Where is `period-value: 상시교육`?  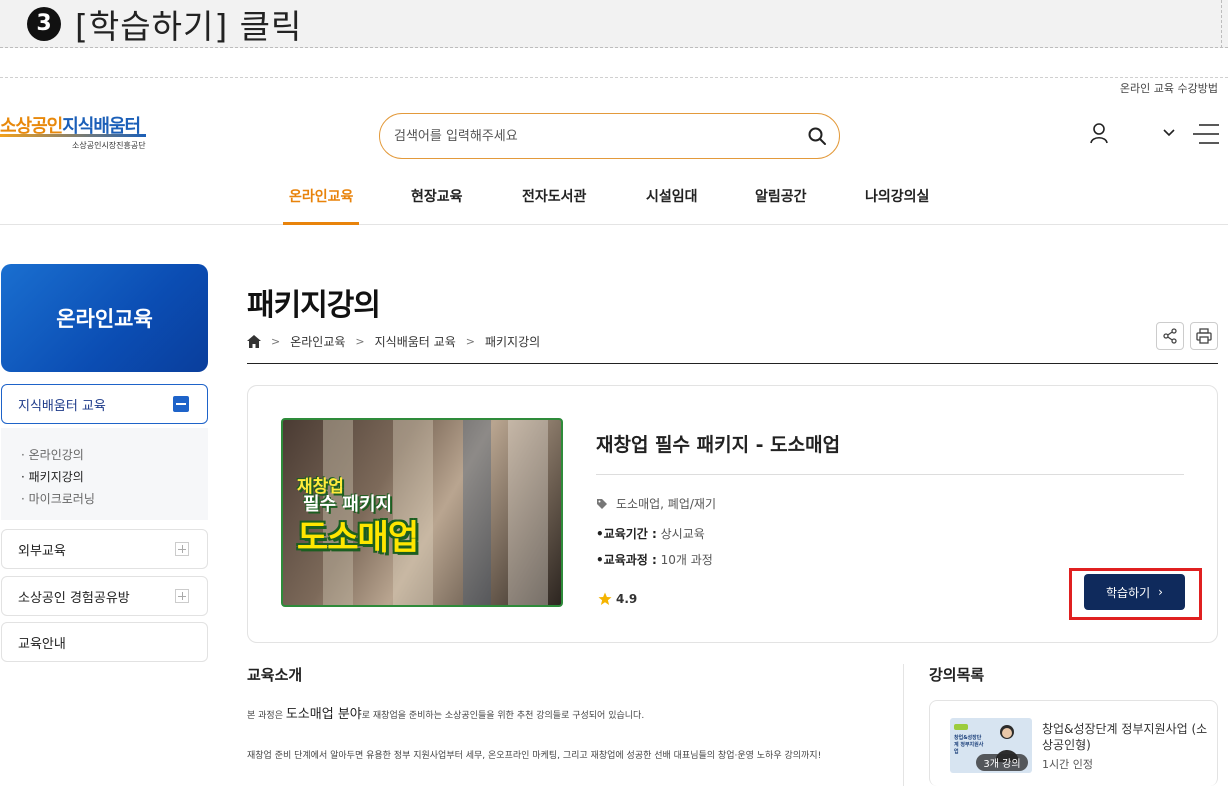
period-value: 상시교육 is located at coordinates (680, 534).